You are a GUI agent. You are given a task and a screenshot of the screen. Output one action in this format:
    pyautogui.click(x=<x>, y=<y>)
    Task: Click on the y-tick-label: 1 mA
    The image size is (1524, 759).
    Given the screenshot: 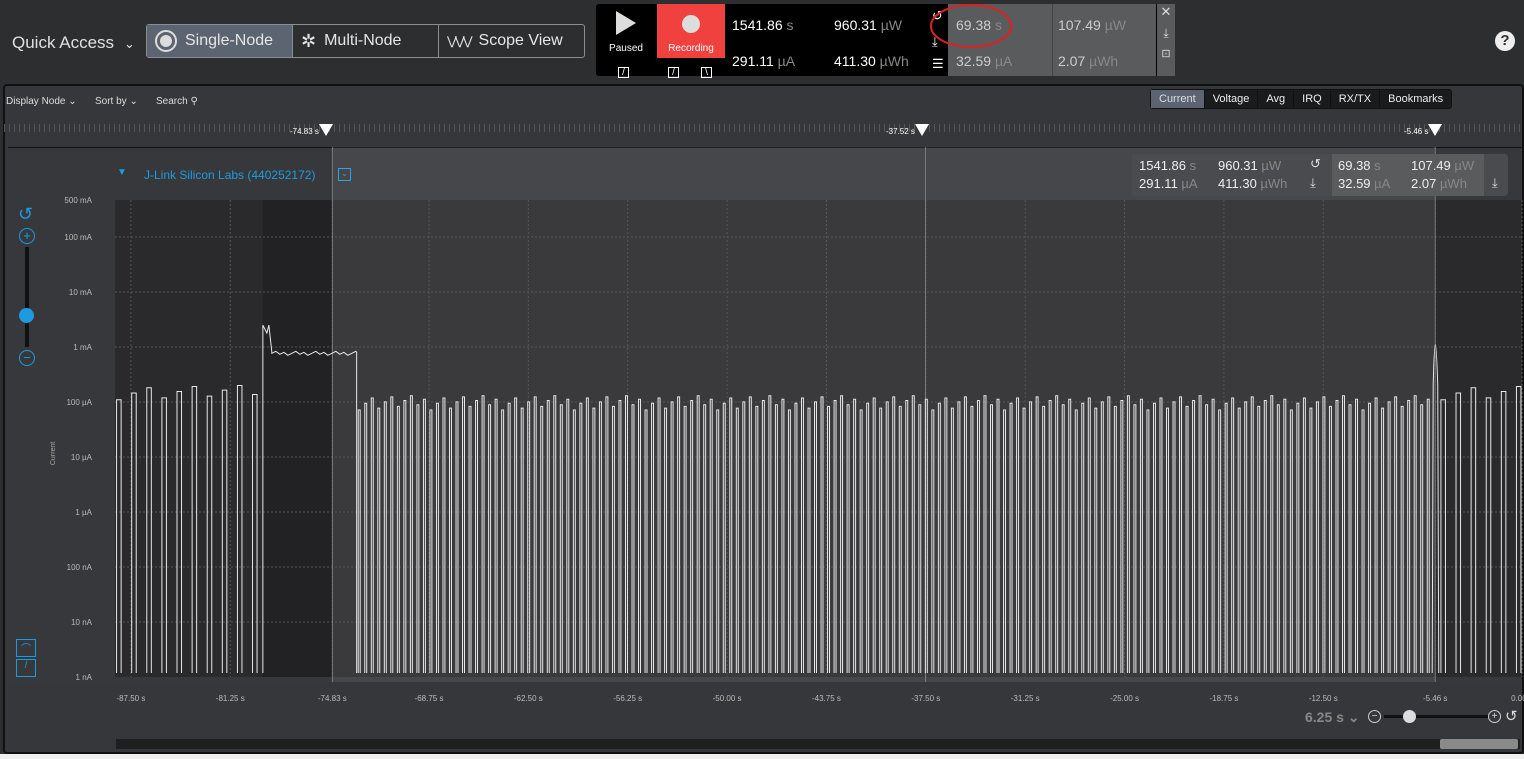 What is the action you would take?
    pyautogui.click(x=82, y=347)
    